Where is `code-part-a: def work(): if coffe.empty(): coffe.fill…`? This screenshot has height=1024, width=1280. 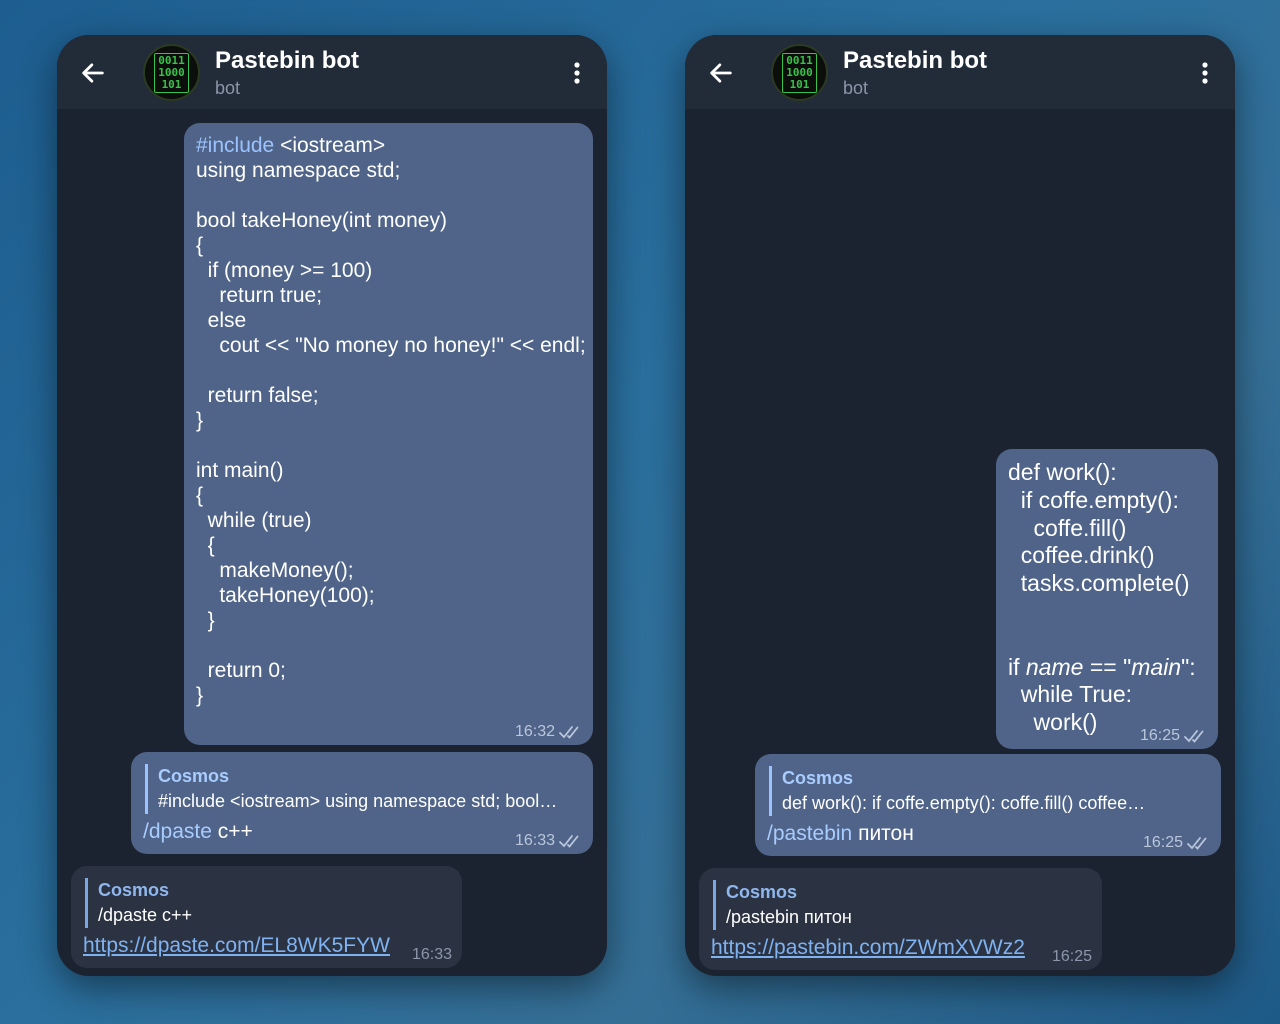
code-part-a: def work(): if coffe.empty(): coffe.fill… is located at coordinates (1099, 569).